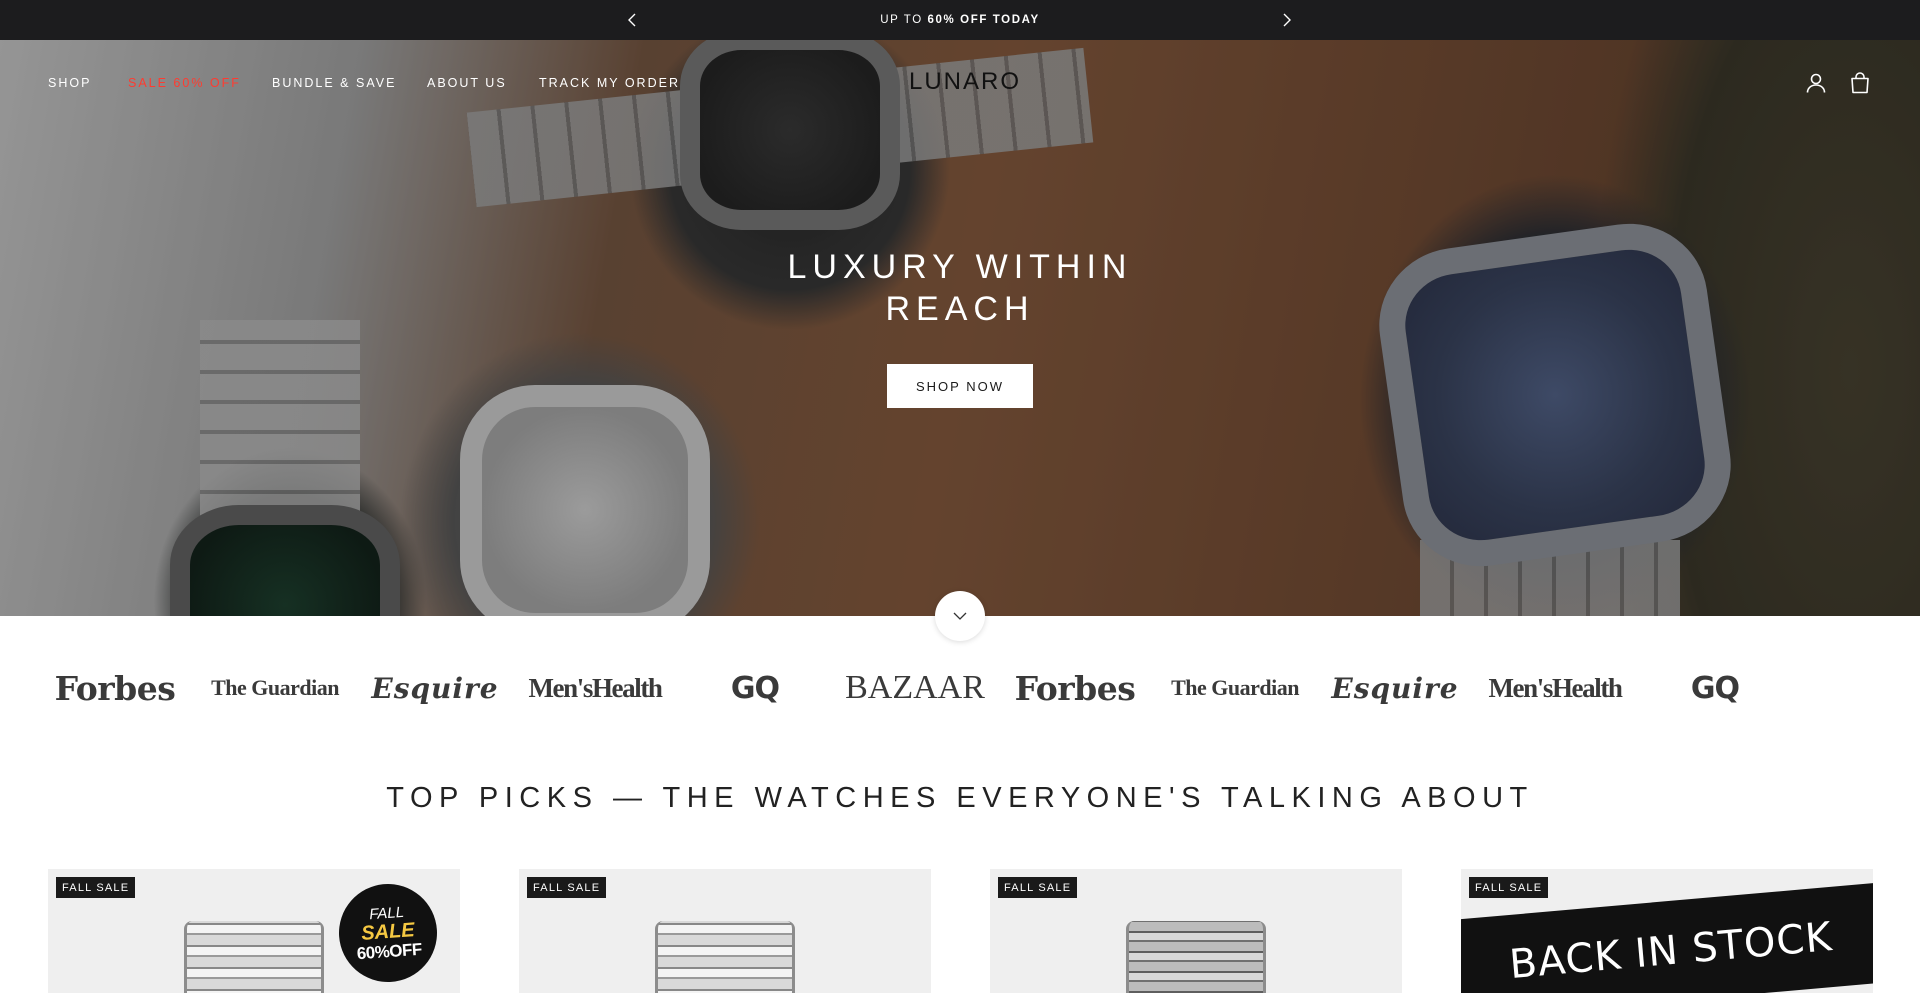  I want to click on announcement-highlight: 60% OFF TODAY, so click(983, 20).